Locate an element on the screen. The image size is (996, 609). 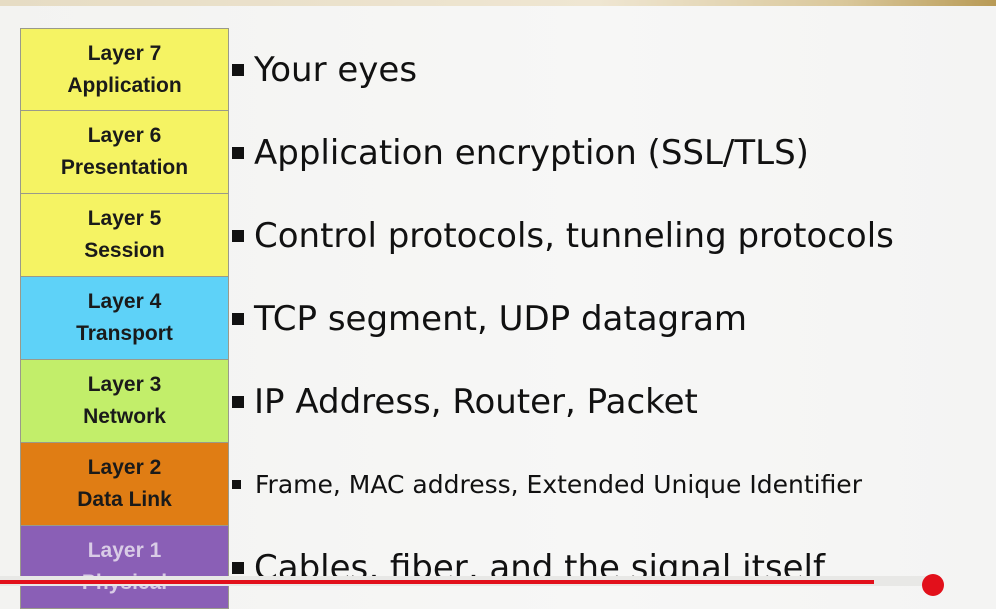
description-row: Your eyes is located at coordinates (563, 69).